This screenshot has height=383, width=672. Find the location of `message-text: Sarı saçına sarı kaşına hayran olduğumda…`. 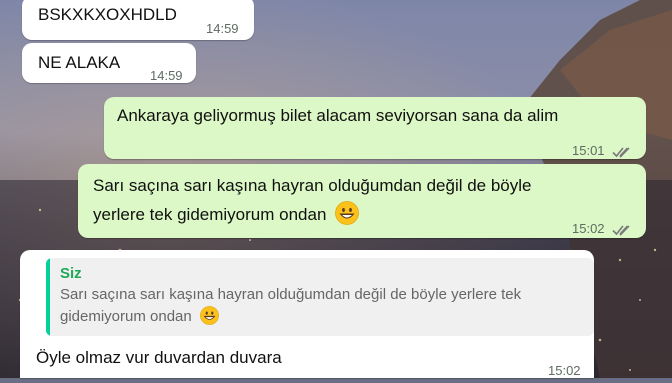

message-text: Sarı saçına sarı kaşına hayran olduğumda… is located at coordinates (312, 200).